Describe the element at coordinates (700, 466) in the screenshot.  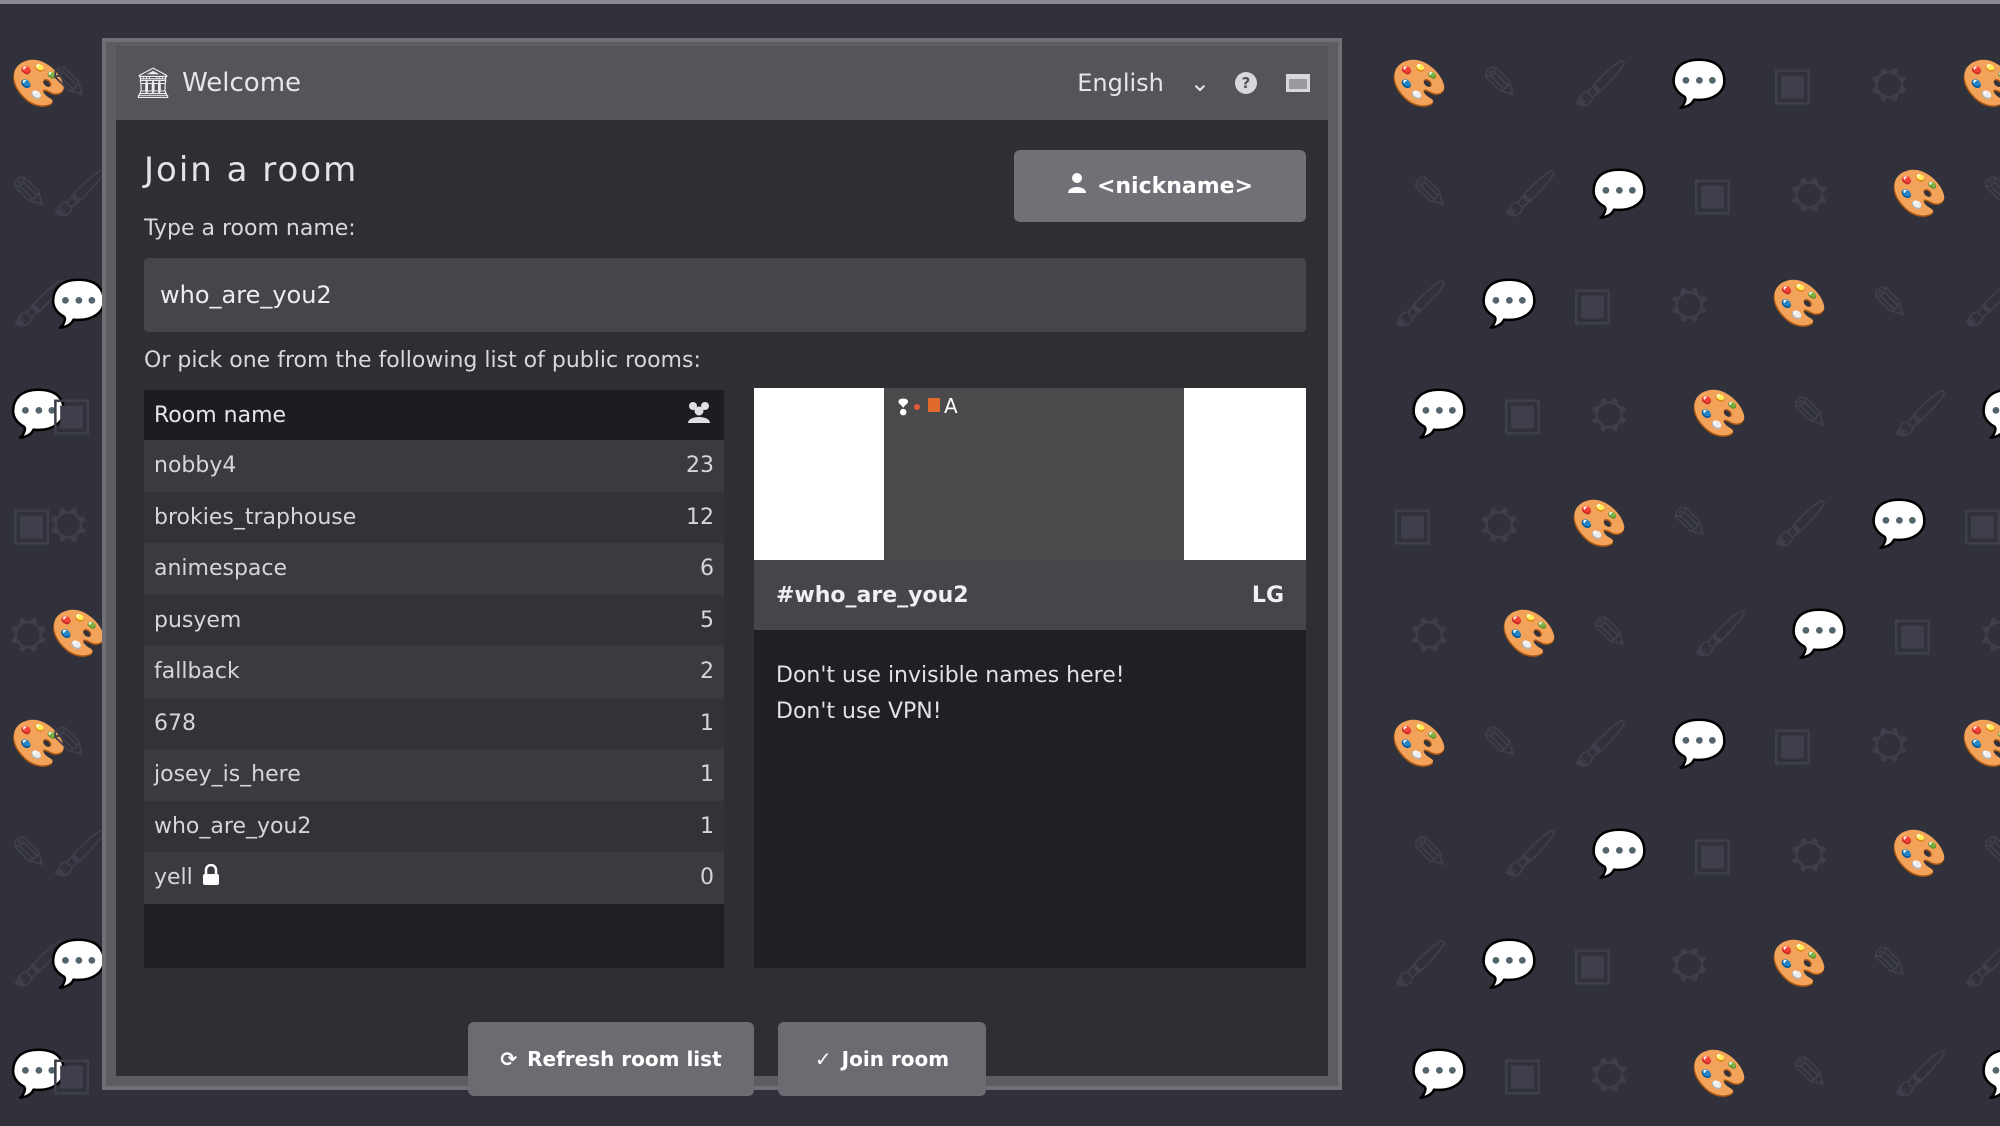
I see `room-list-user-count: 23` at that location.